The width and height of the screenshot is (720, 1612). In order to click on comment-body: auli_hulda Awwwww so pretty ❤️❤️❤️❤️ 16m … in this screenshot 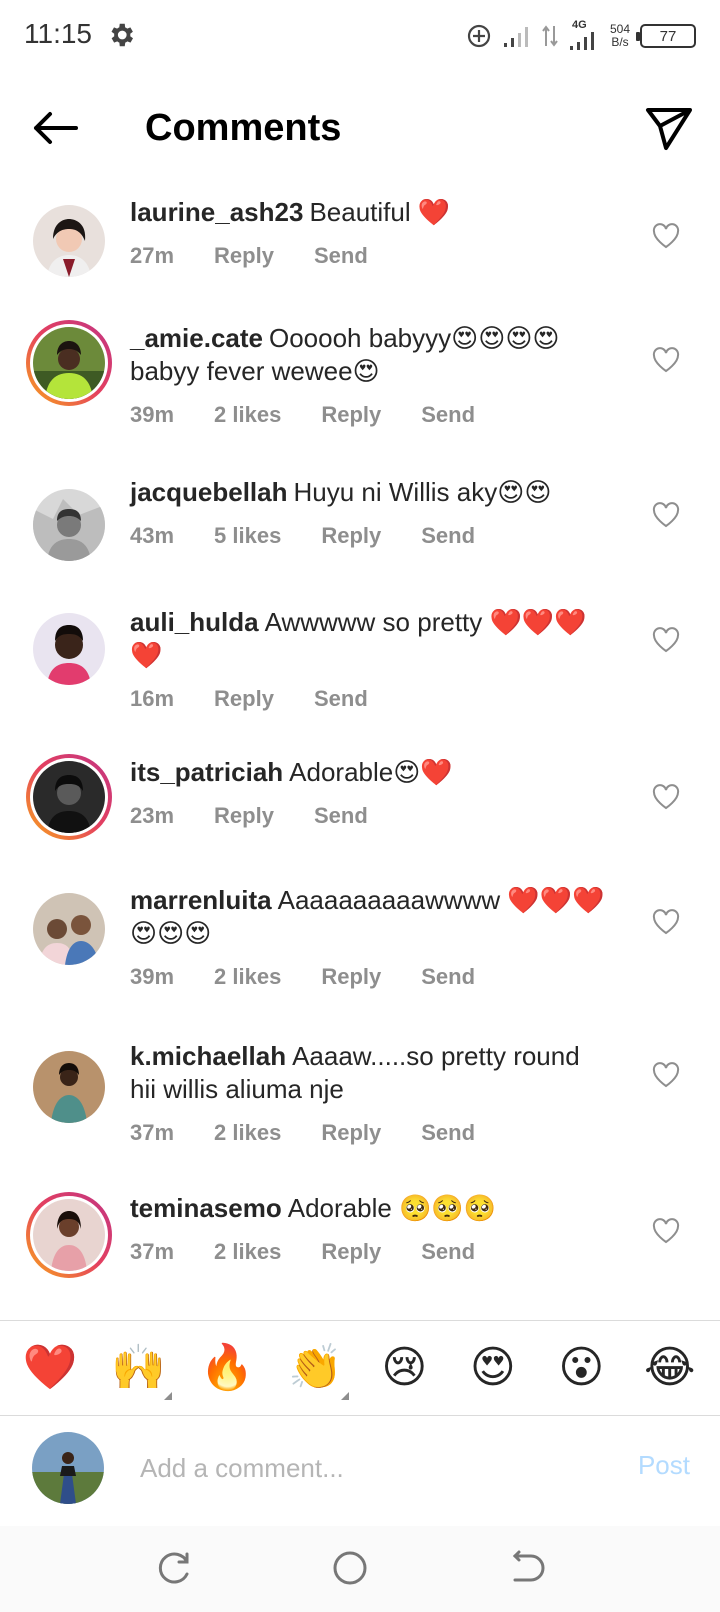, I will do `click(370, 660)`.